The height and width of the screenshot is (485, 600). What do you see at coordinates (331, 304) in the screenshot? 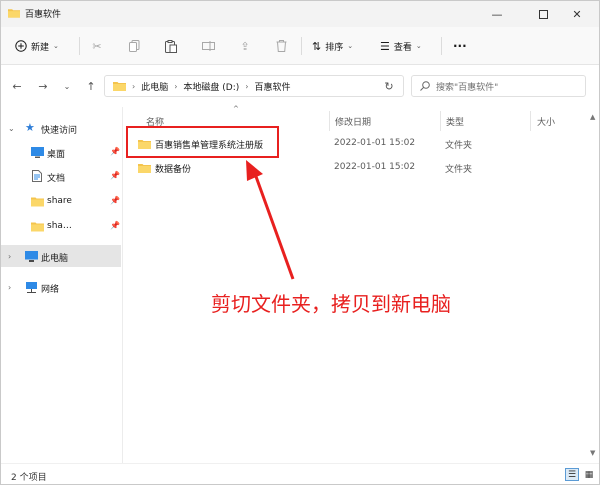
I see `annotation-text: 剪切文件夹，拷贝到新电脑` at bounding box center [331, 304].